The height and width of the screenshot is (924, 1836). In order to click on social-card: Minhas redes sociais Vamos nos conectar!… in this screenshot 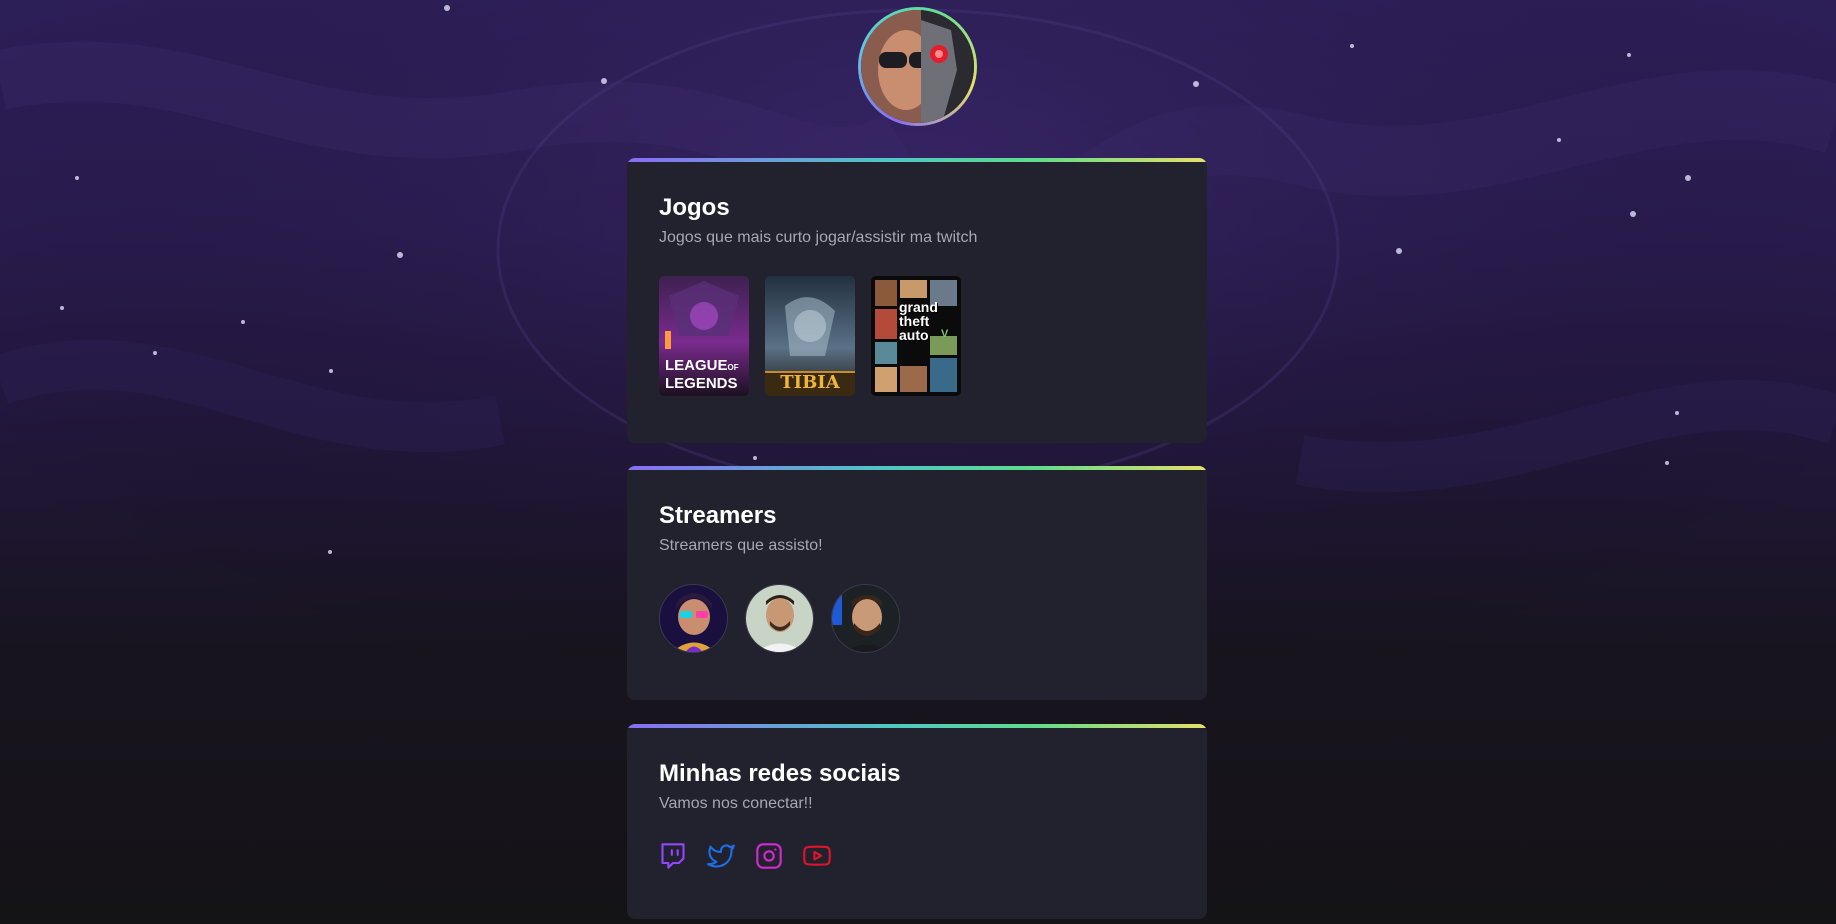, I will do `click(917, 821)`.